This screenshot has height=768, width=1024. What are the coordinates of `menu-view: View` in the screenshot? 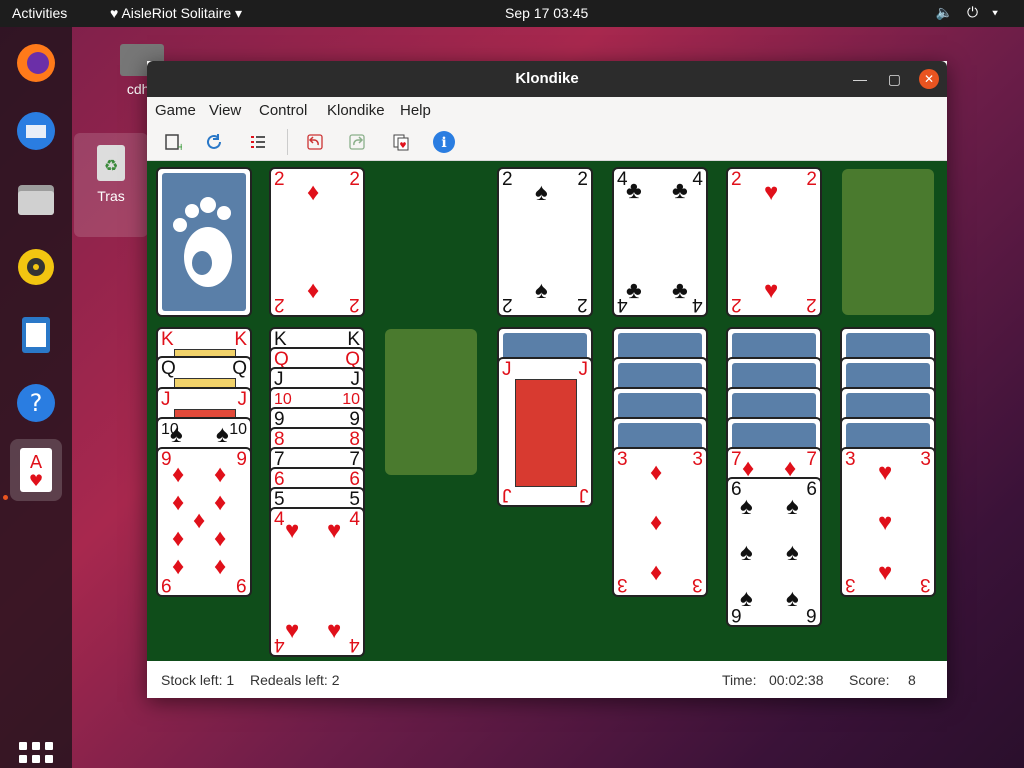 It's located at (225, 110).